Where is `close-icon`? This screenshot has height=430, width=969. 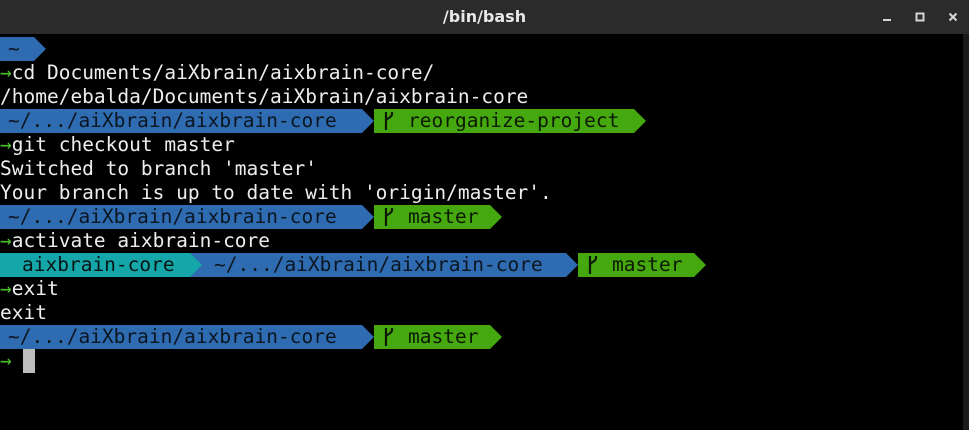
close-icon is located at coordinates (953, 17).